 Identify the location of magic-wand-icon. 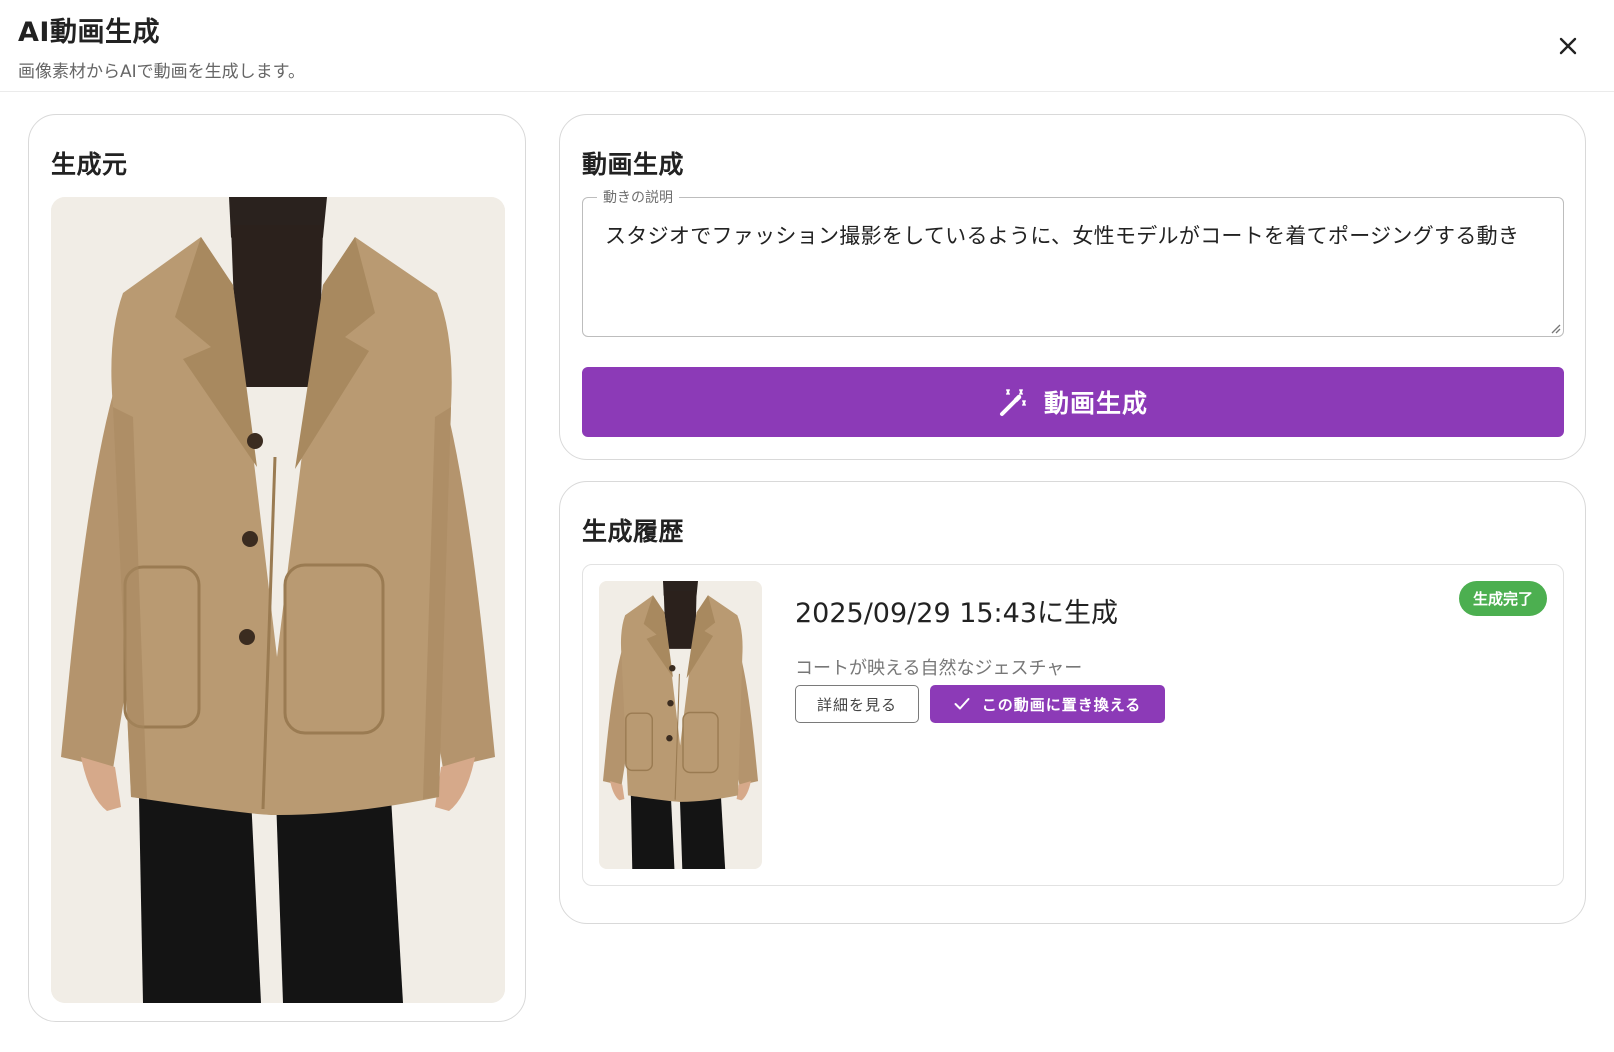
(1012, 402).